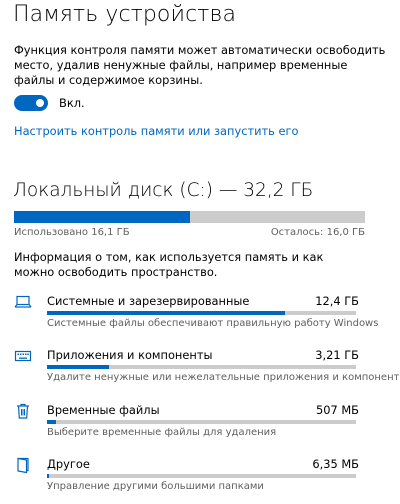 The width and height of the screenshot is (400, 504). What do you see at coordinates (23, 302) in the screenshot?
I see `laptop-icon` at bounding box center [23, 302].